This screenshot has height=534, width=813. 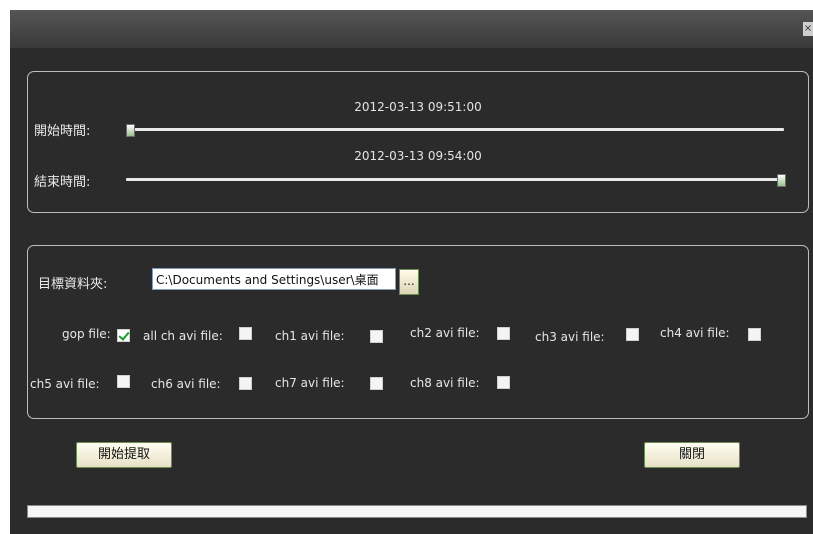 What do you see at coordinates (411, 29) in the screenshot?
I see `title-bar: ×` at bounding box center [411, 29].